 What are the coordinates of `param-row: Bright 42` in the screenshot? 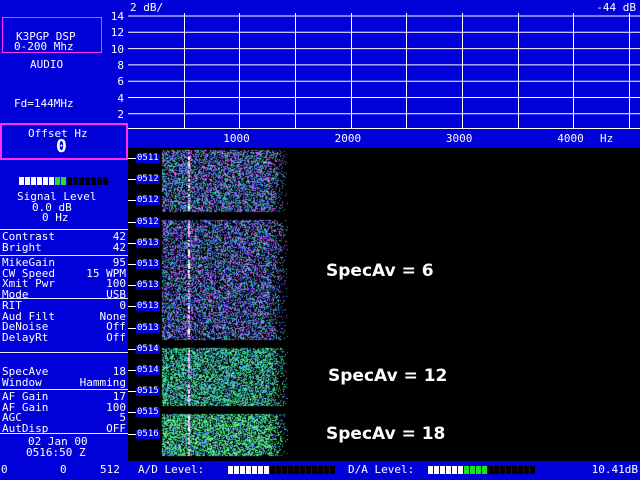 It's located at (64, 247).